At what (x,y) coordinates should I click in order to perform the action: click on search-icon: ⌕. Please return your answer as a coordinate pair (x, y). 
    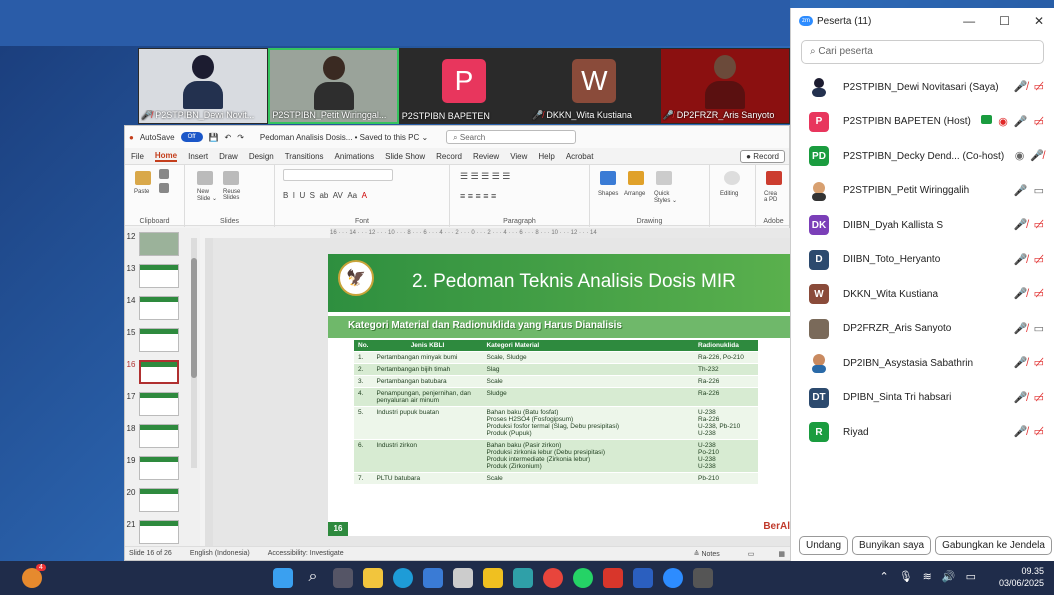
    Looking at the image, I should click on (313, 578).